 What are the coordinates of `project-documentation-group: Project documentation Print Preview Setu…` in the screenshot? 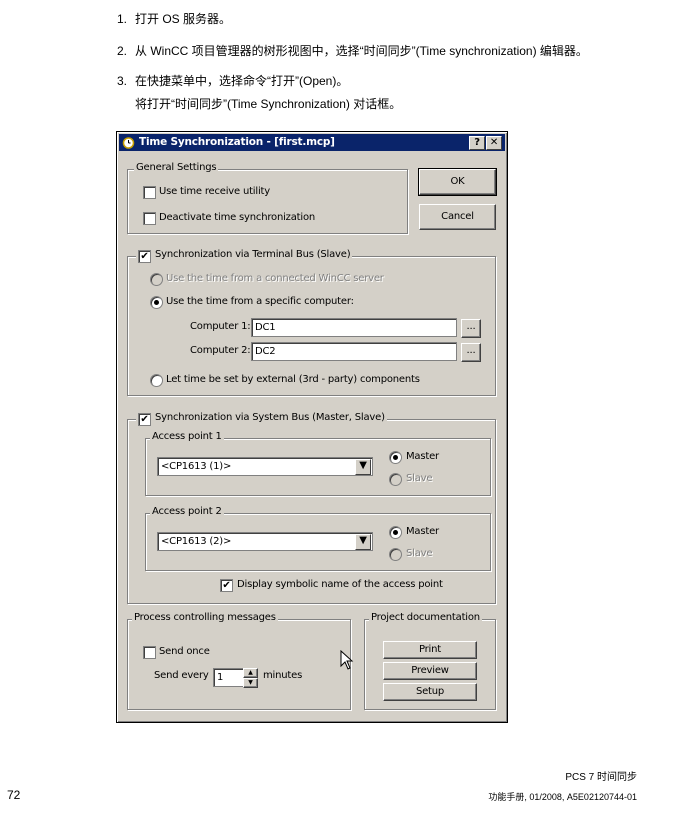 It's located at (430, 661).